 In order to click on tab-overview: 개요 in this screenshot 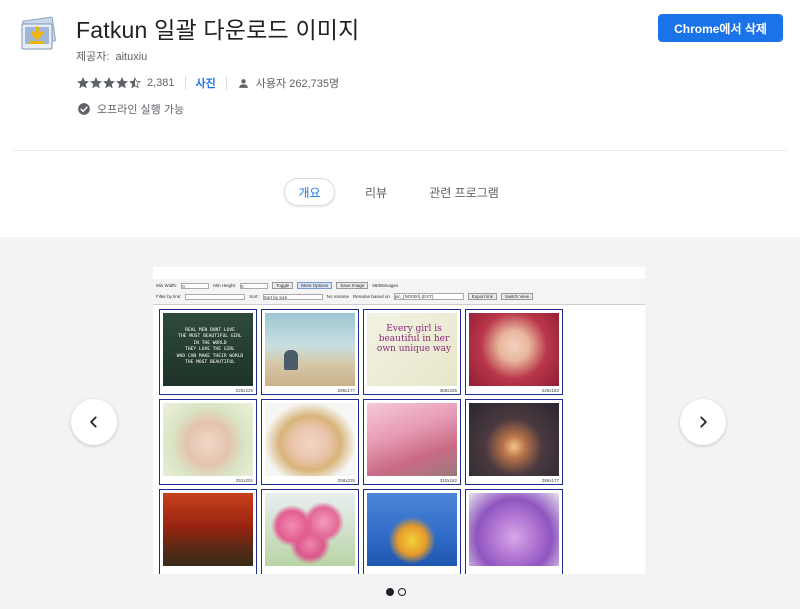, I will do `click(309, 192)`.